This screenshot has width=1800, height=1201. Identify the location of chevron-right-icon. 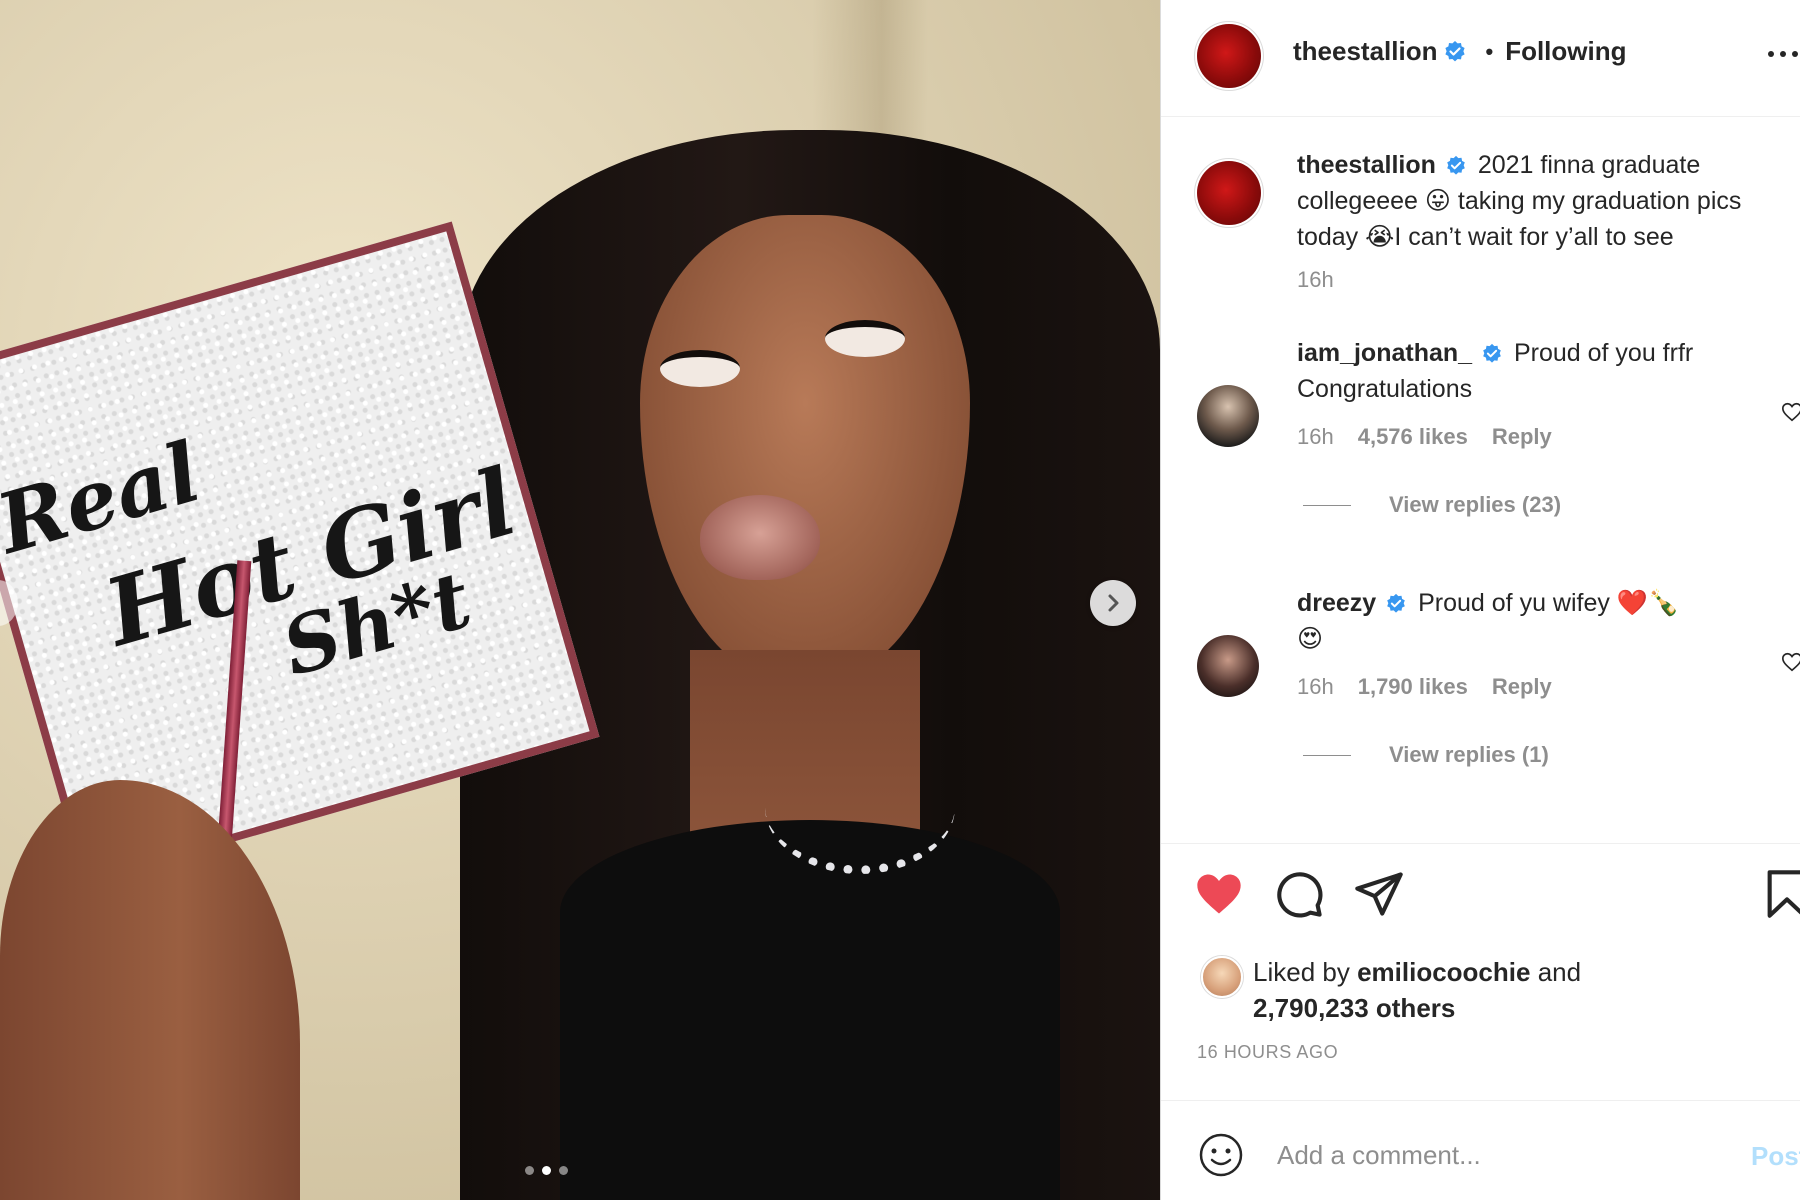
(1113, 603).